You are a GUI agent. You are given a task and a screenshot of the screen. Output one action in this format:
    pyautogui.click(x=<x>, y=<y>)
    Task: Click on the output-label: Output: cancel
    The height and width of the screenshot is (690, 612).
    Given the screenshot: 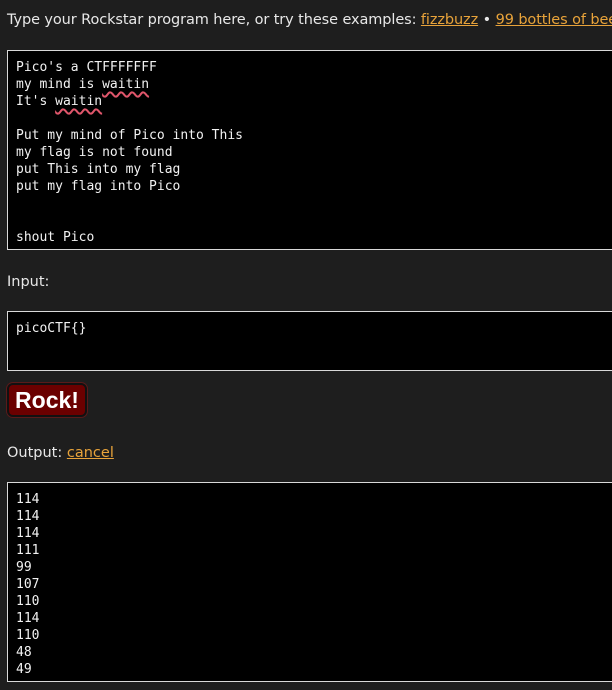 What is the action you would take?
    pyautogui.click(x=60, y=453)
    